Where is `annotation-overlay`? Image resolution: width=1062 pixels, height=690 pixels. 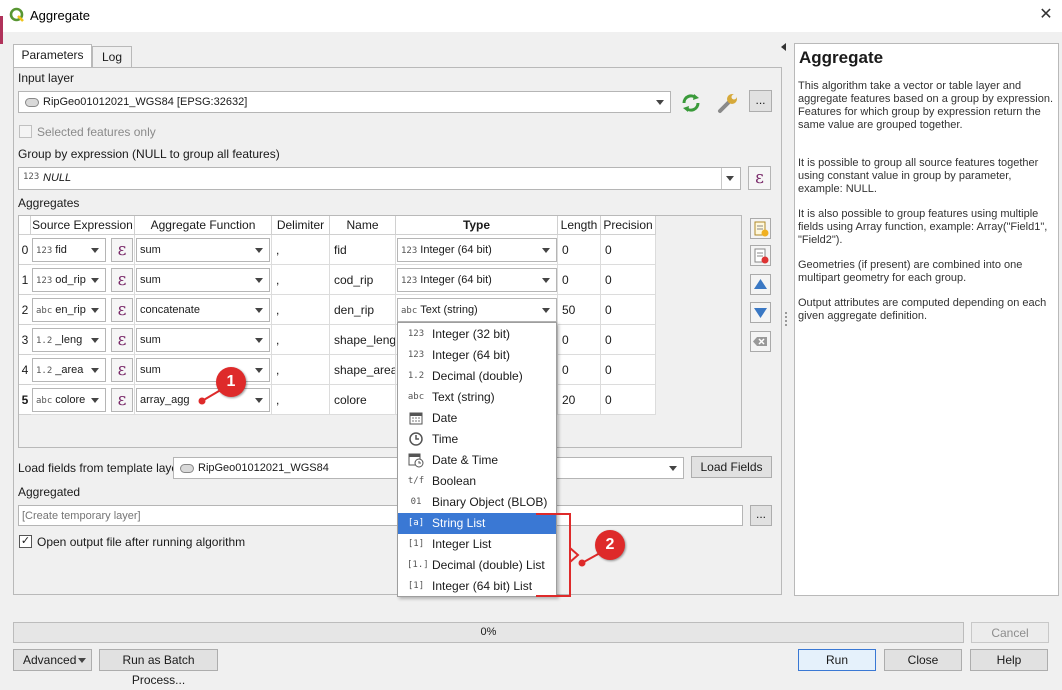 annotation-overlay is located at coordinates (399, 492).